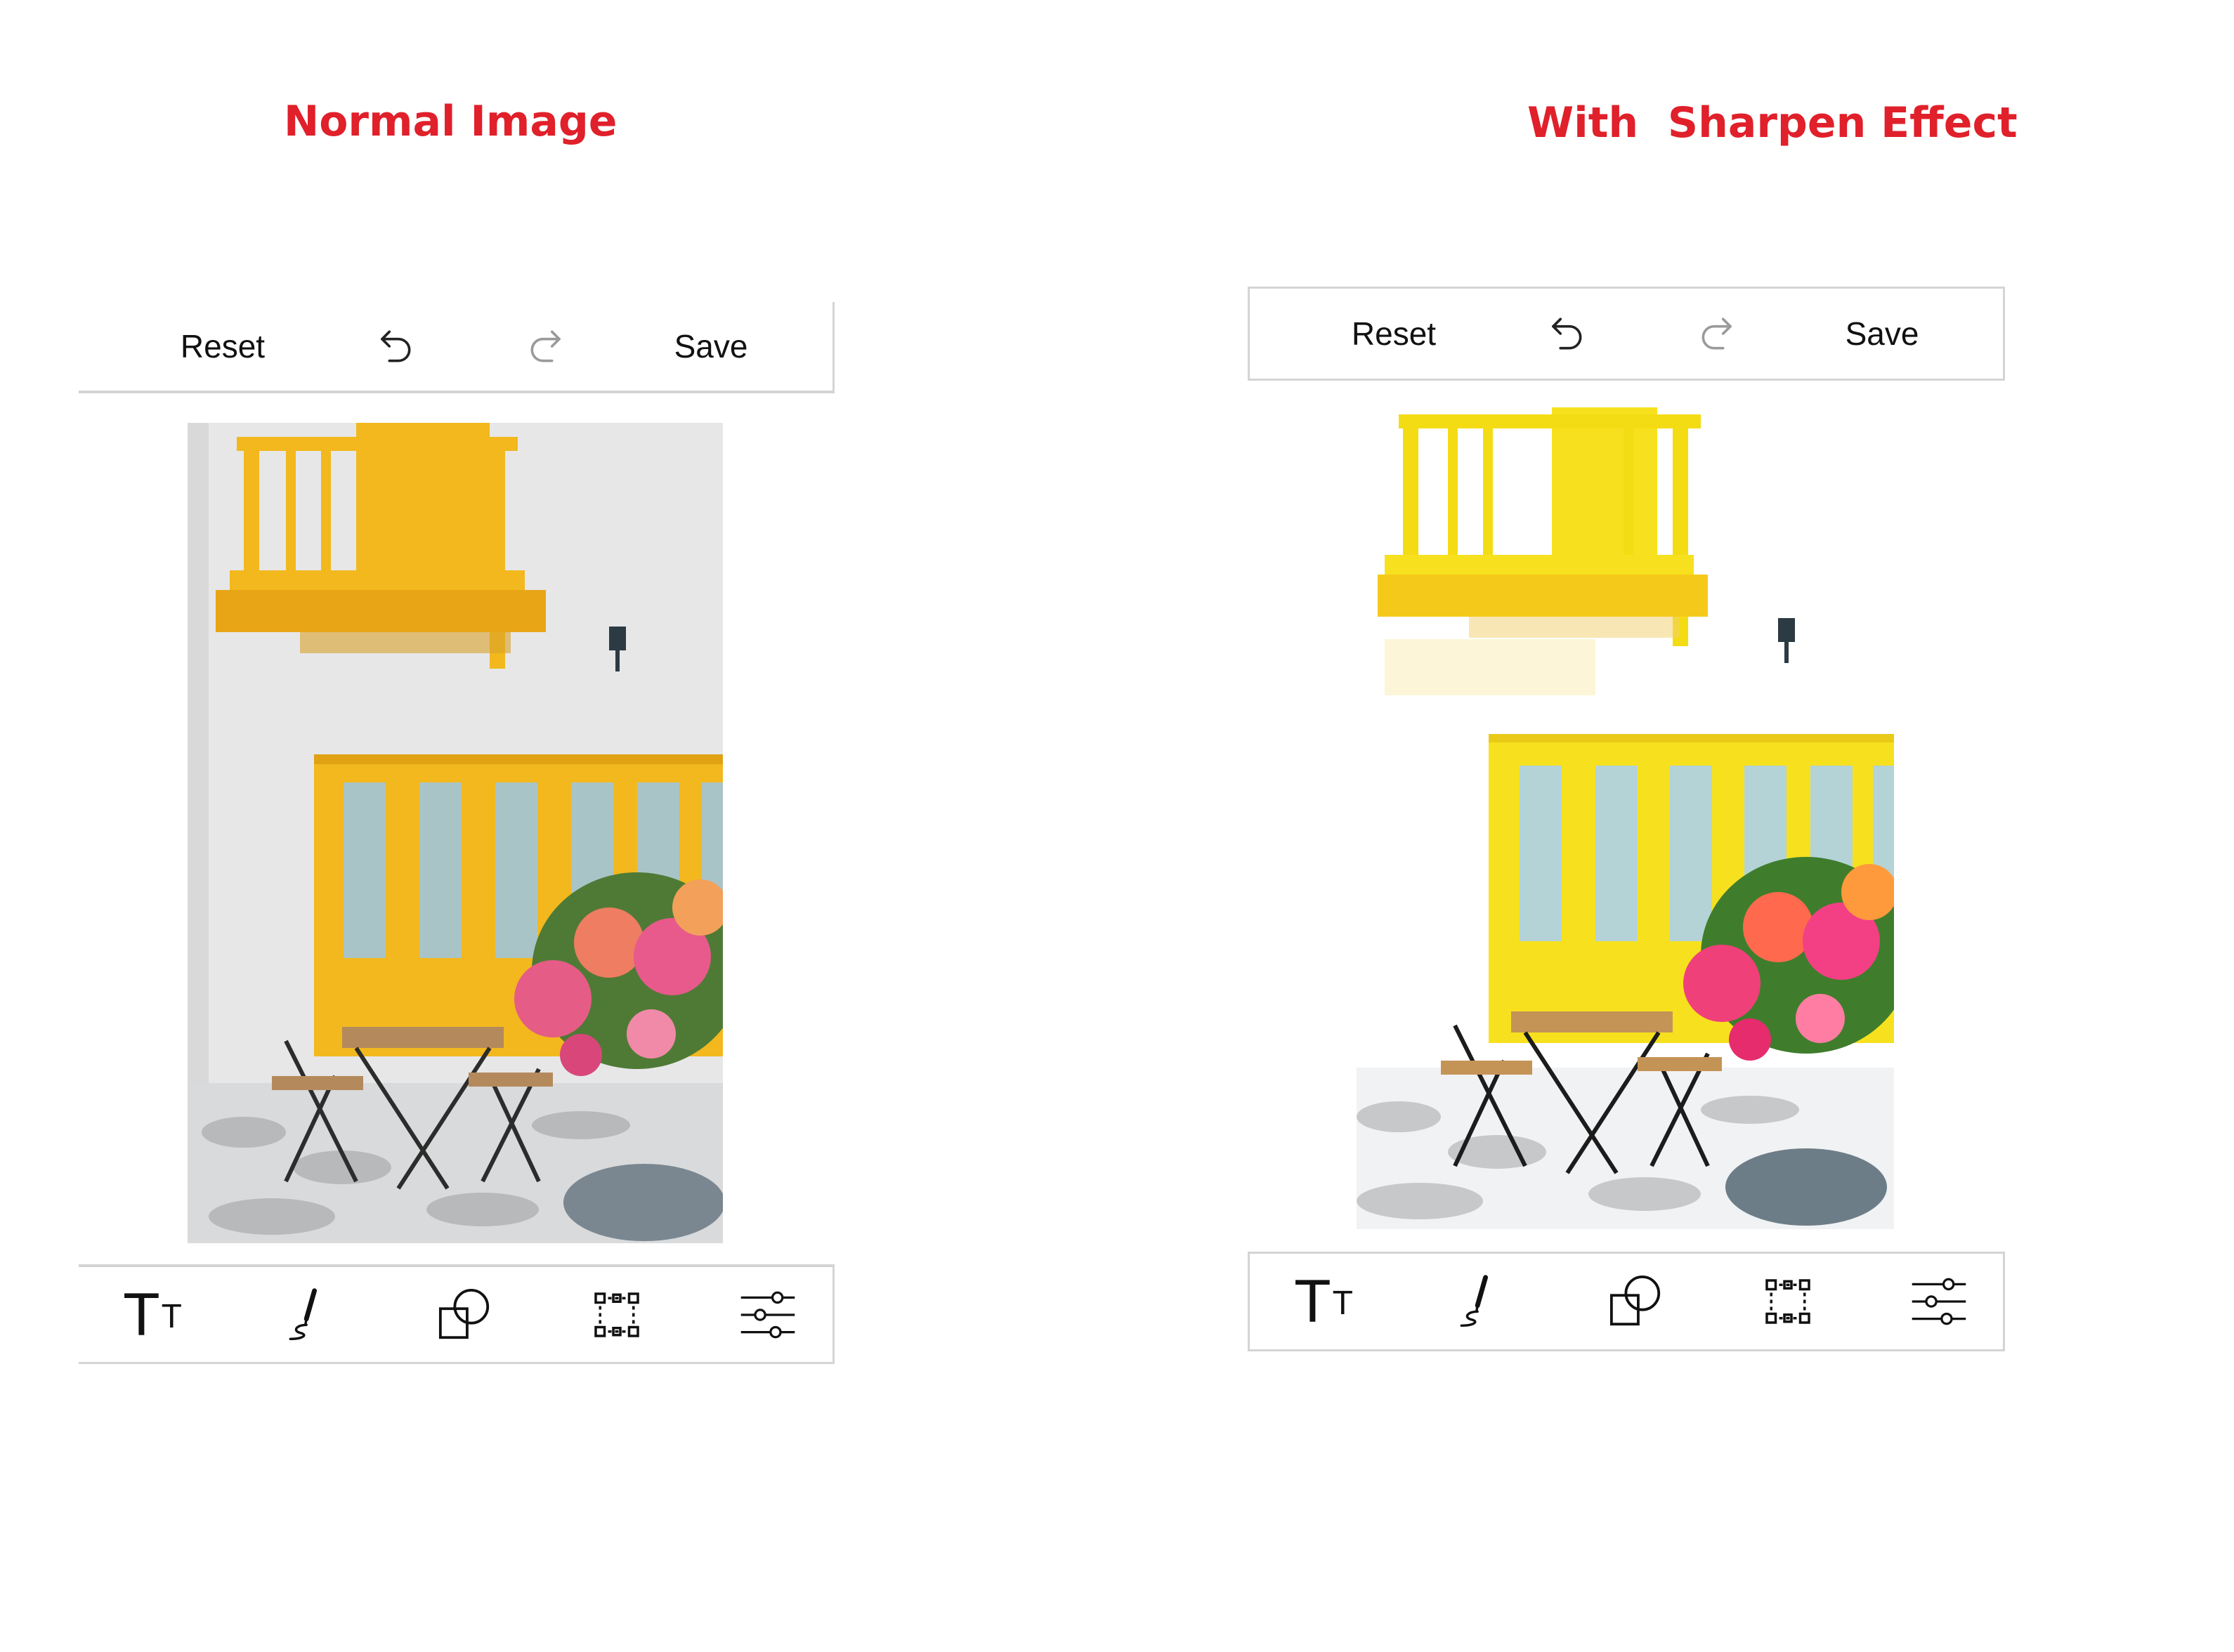 This screenshot has width=2234, height=1652. I want to click on photo-sharpen, so click(1625, 818).